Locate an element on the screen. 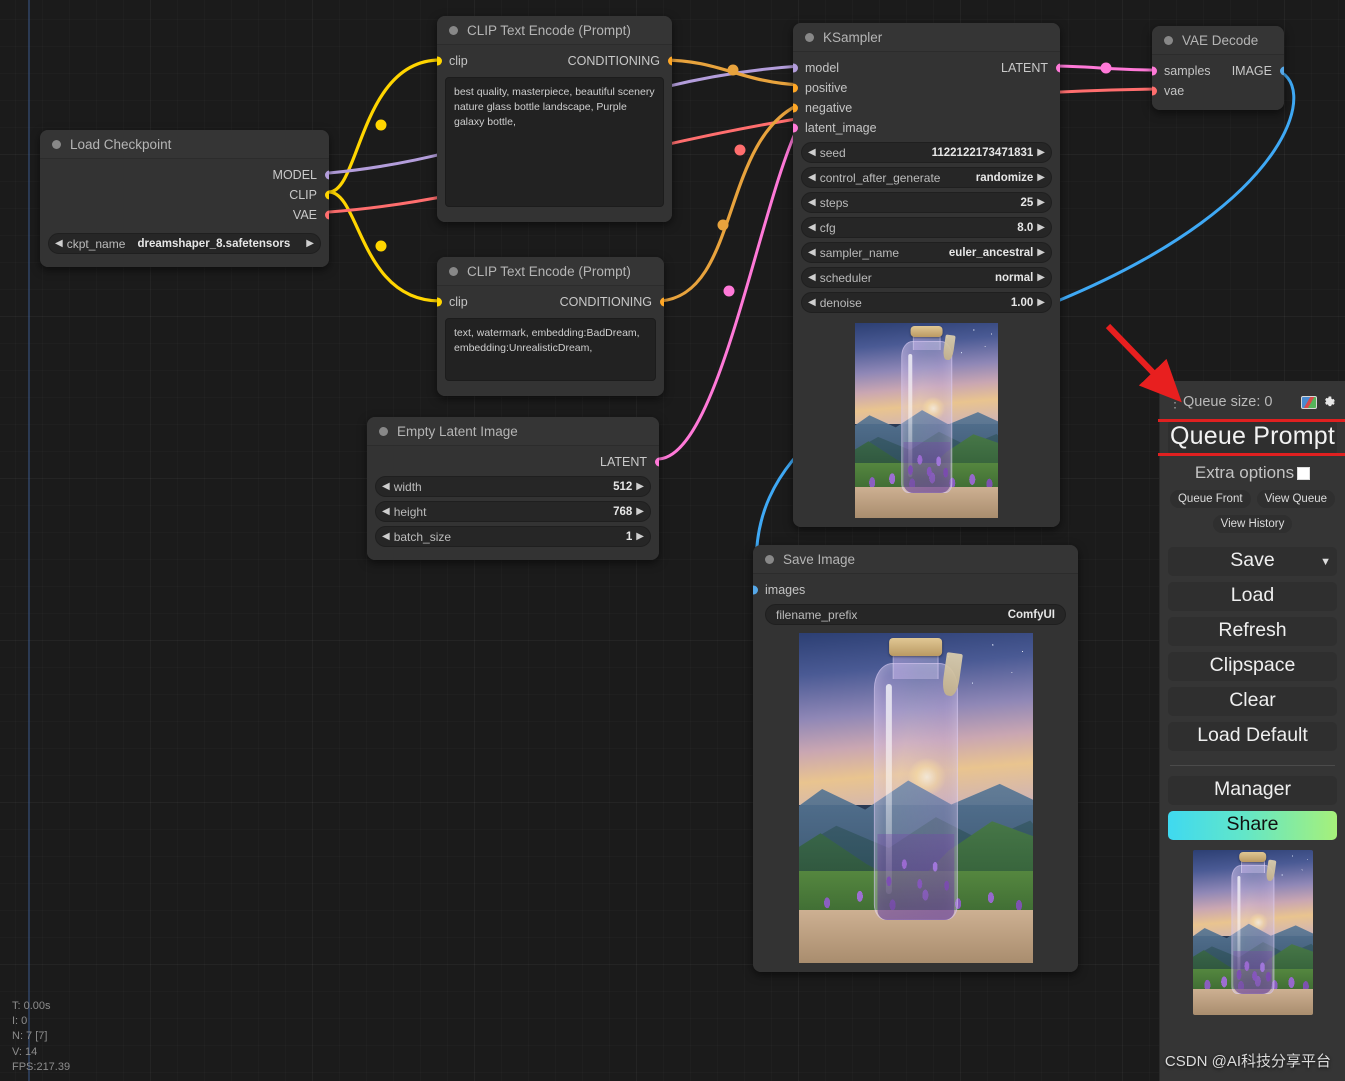  clear-button: Clear is located at coordinates (1252, 701).